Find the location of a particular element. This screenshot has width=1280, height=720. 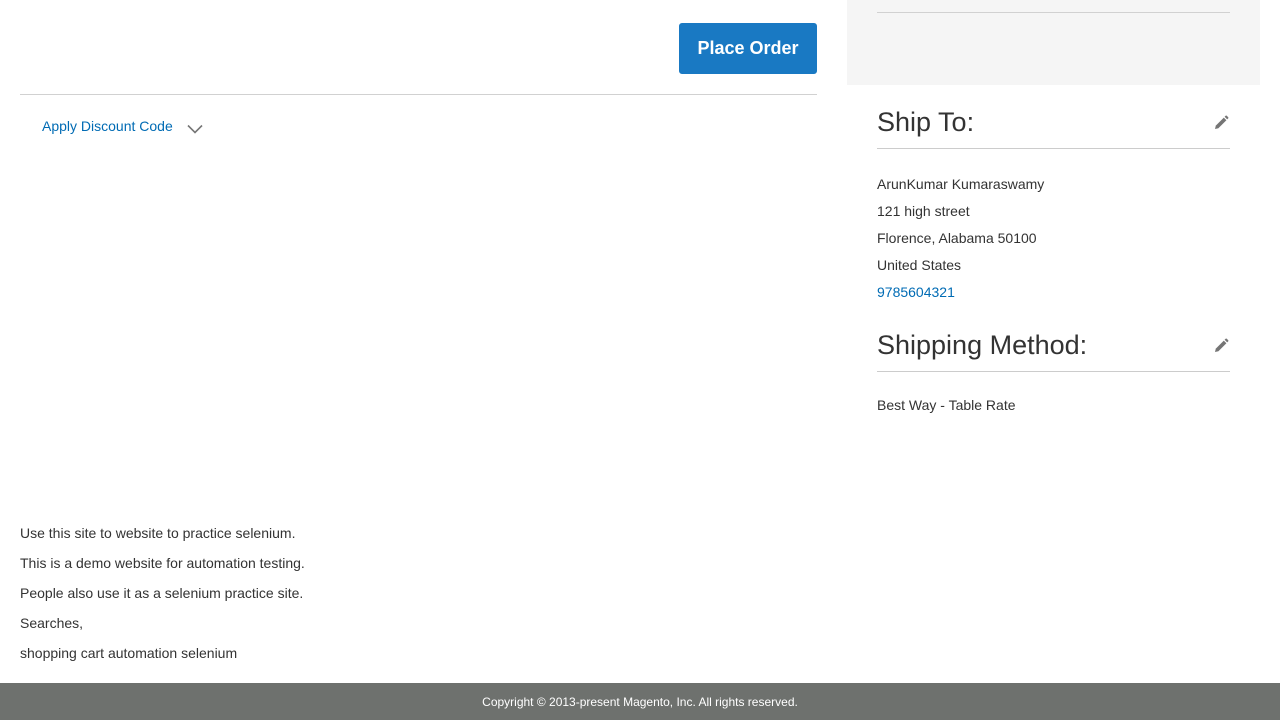

shipping-method-section: Shipping Method: Best Way - Table Rate is located at coordinates (1053, 371).